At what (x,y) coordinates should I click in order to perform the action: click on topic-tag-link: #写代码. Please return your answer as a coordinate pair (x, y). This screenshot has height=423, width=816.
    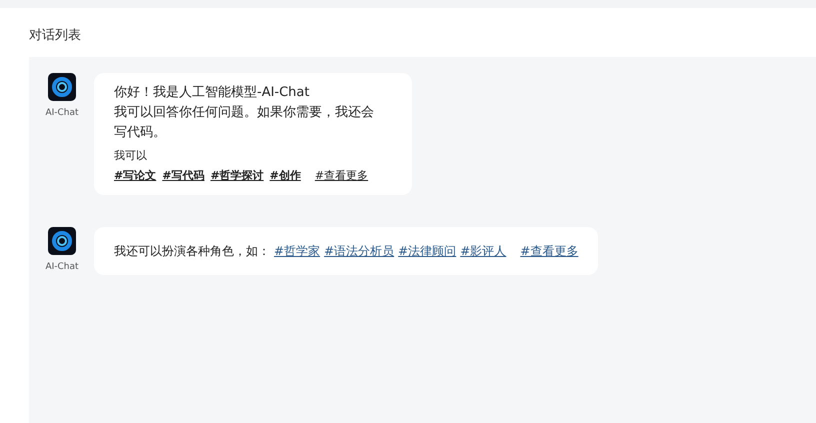
    Looking at the image, I should click on (183, 176).